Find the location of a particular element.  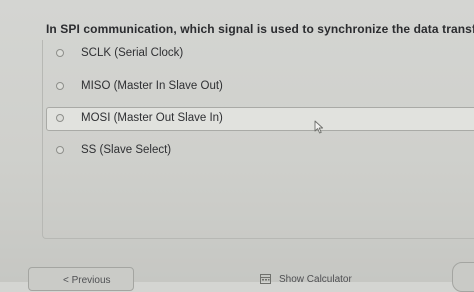

calculator-icon is located at coordinates (265, 279).